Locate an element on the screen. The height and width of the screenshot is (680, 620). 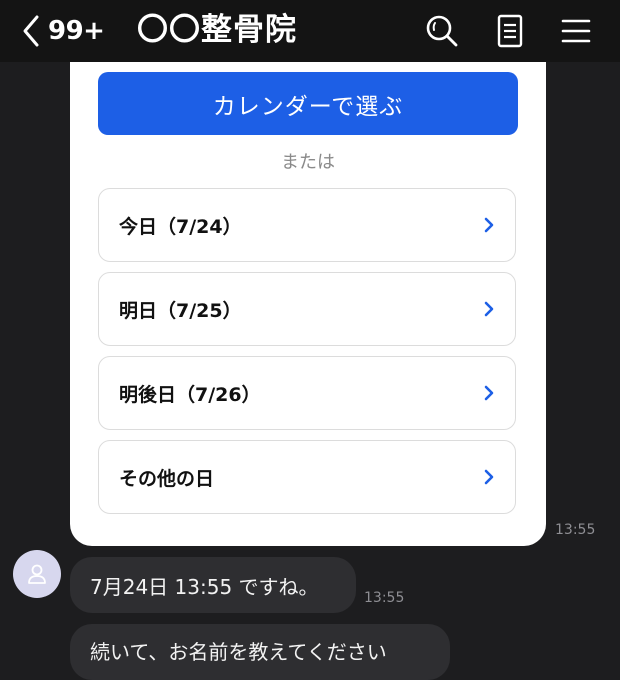
message-bubble: 続いて、お名前を教えてください is located at coordinates (260, 652).